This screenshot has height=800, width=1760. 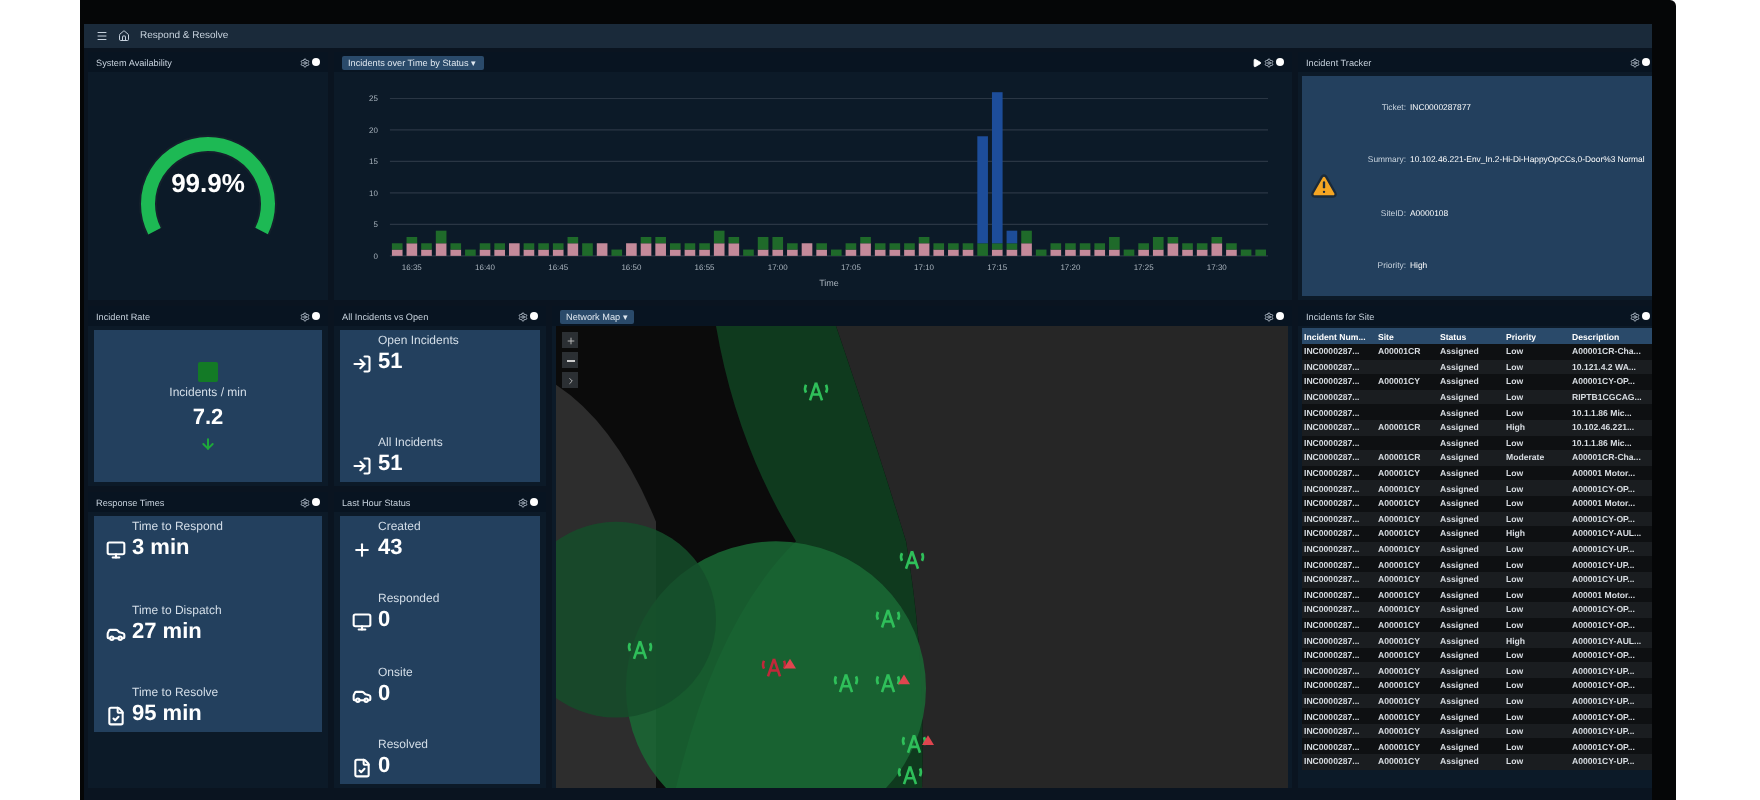 I want to click on stat-value: 3 min, so click(x=162, y=548).